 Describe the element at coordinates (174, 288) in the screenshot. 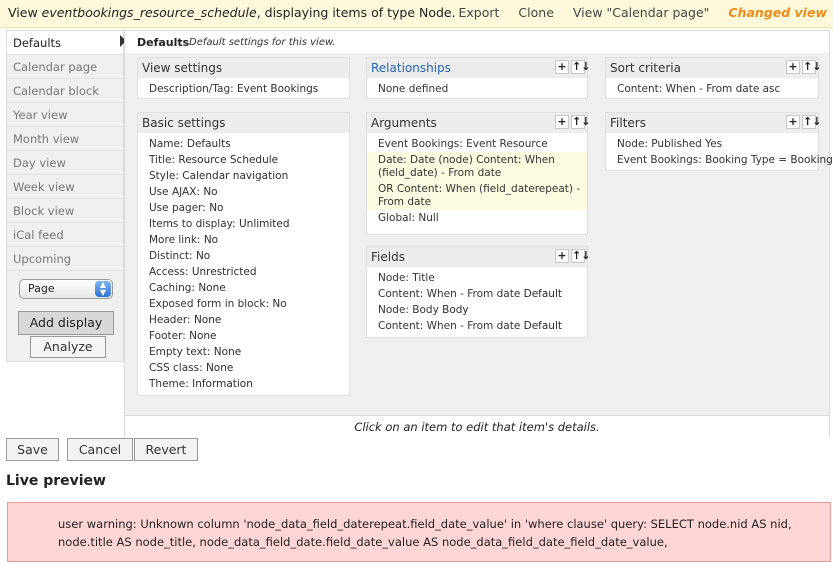

I see `setting-label: Caching:` at that location.